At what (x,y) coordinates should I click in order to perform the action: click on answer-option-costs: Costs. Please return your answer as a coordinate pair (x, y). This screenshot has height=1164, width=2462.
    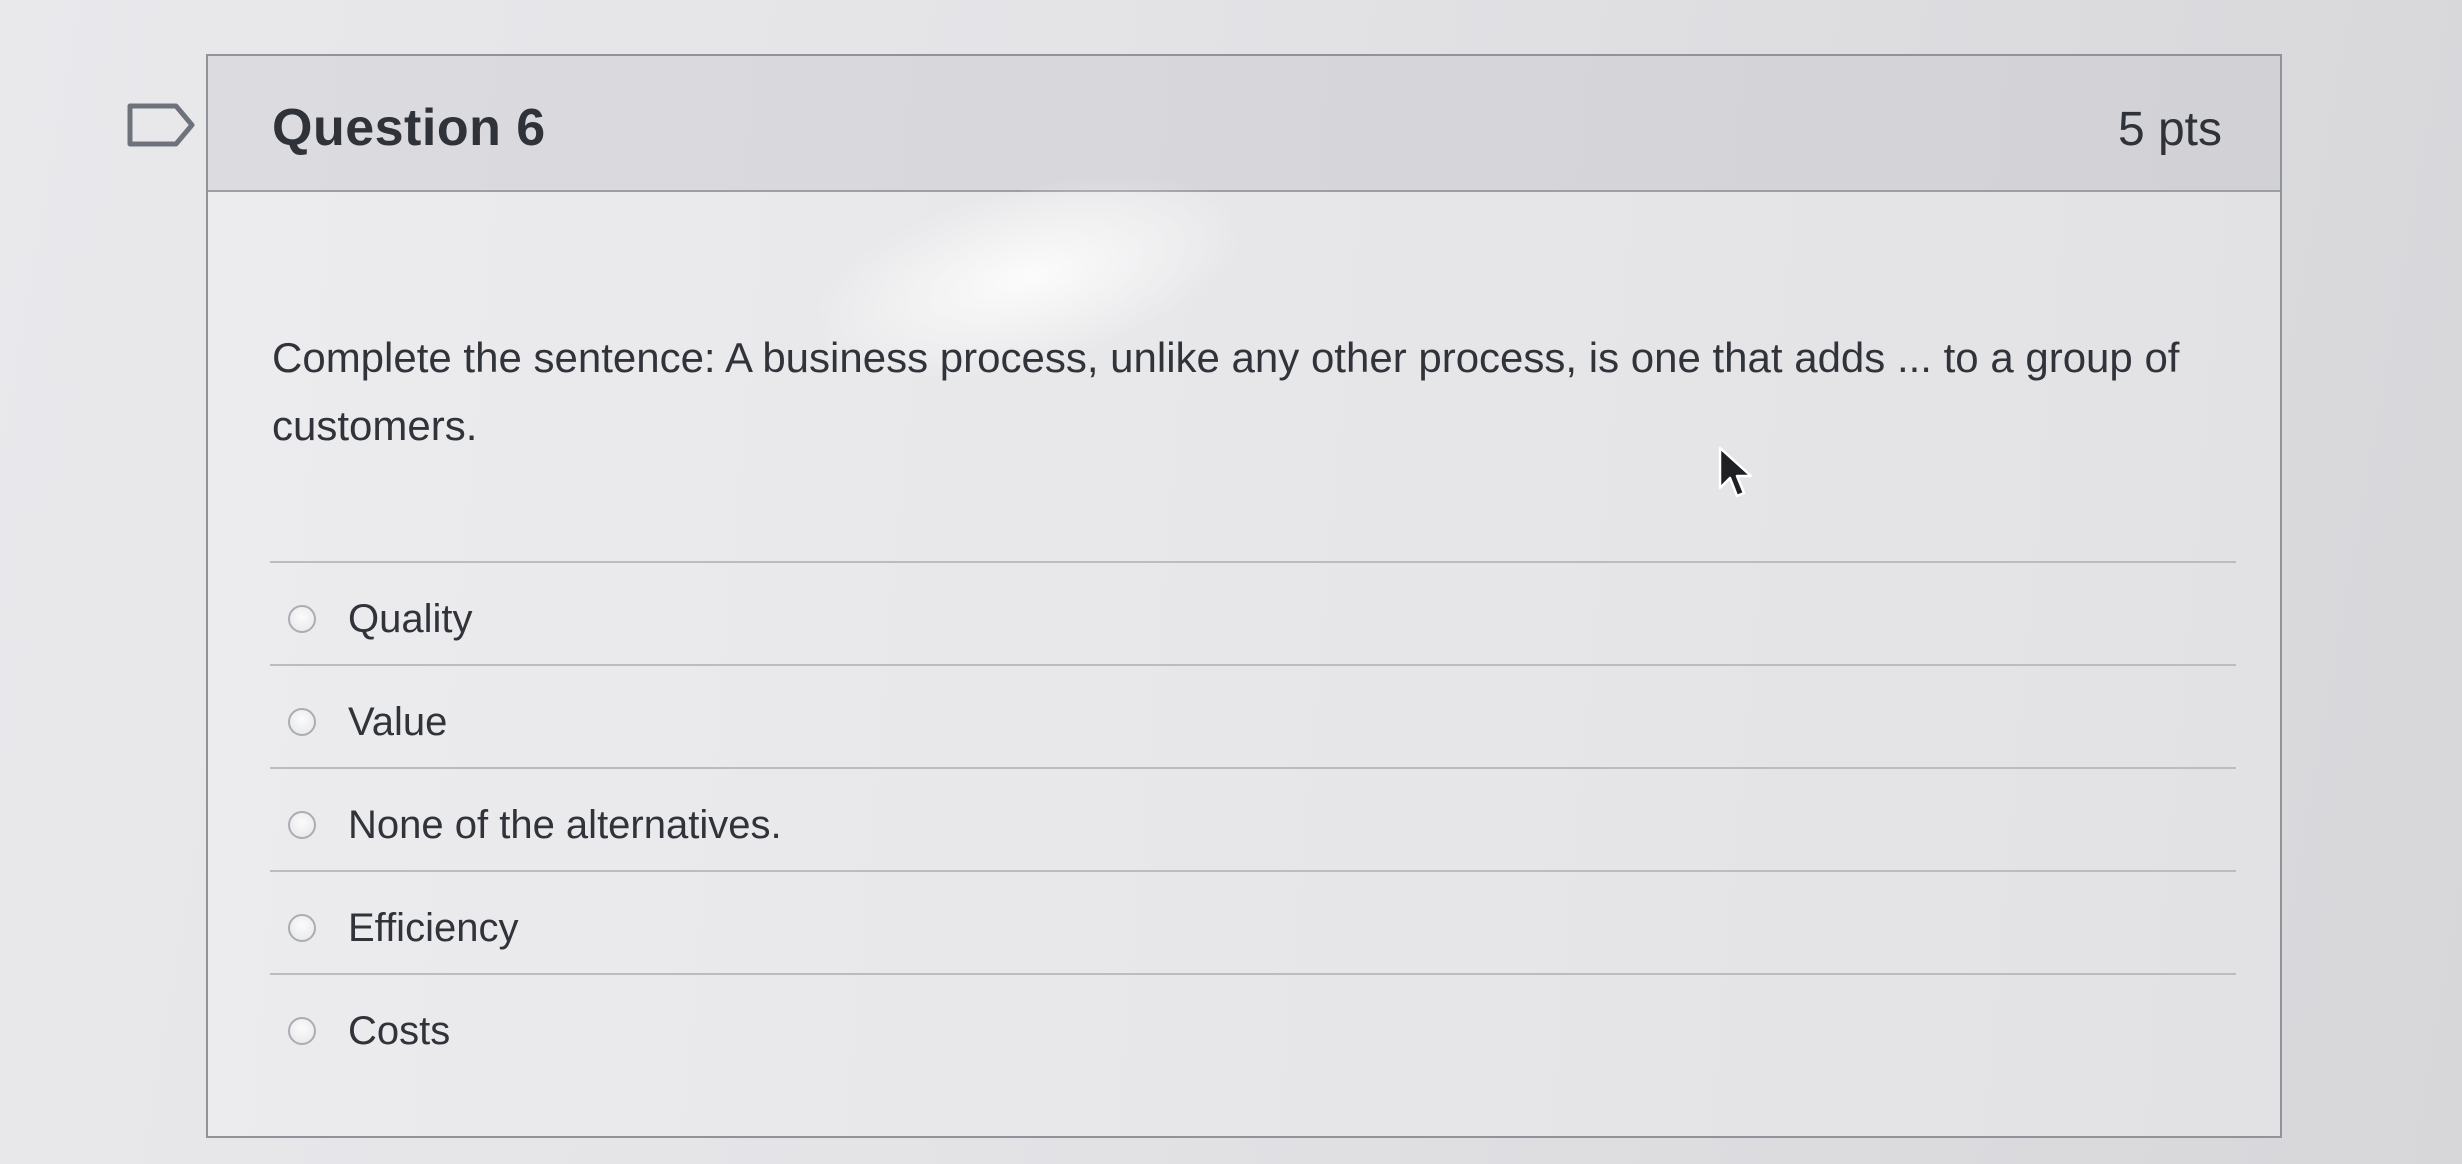
    Looking at the image, I should click on (1253, 1024).